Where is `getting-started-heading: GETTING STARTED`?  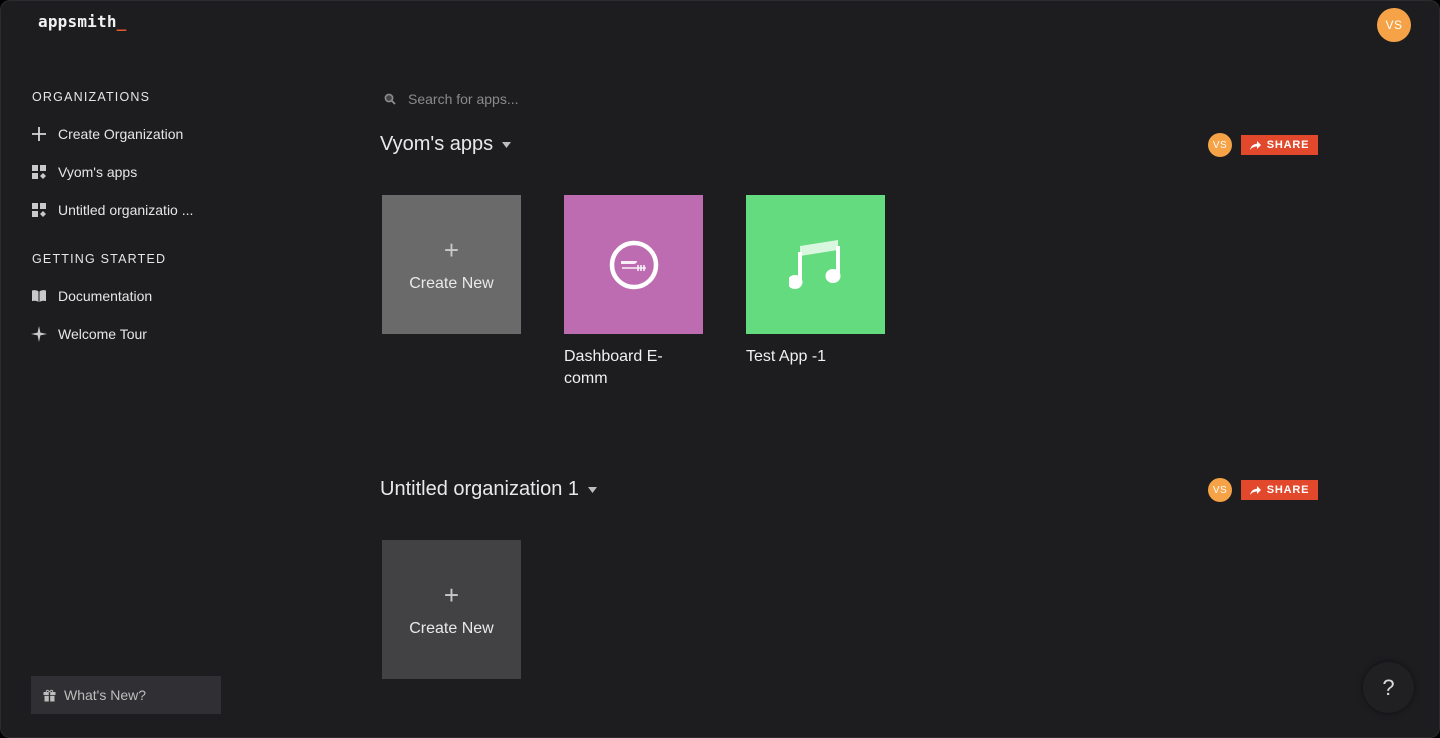 getting-started-heading: GETTING STARTED is located at coordinates (99, 259).